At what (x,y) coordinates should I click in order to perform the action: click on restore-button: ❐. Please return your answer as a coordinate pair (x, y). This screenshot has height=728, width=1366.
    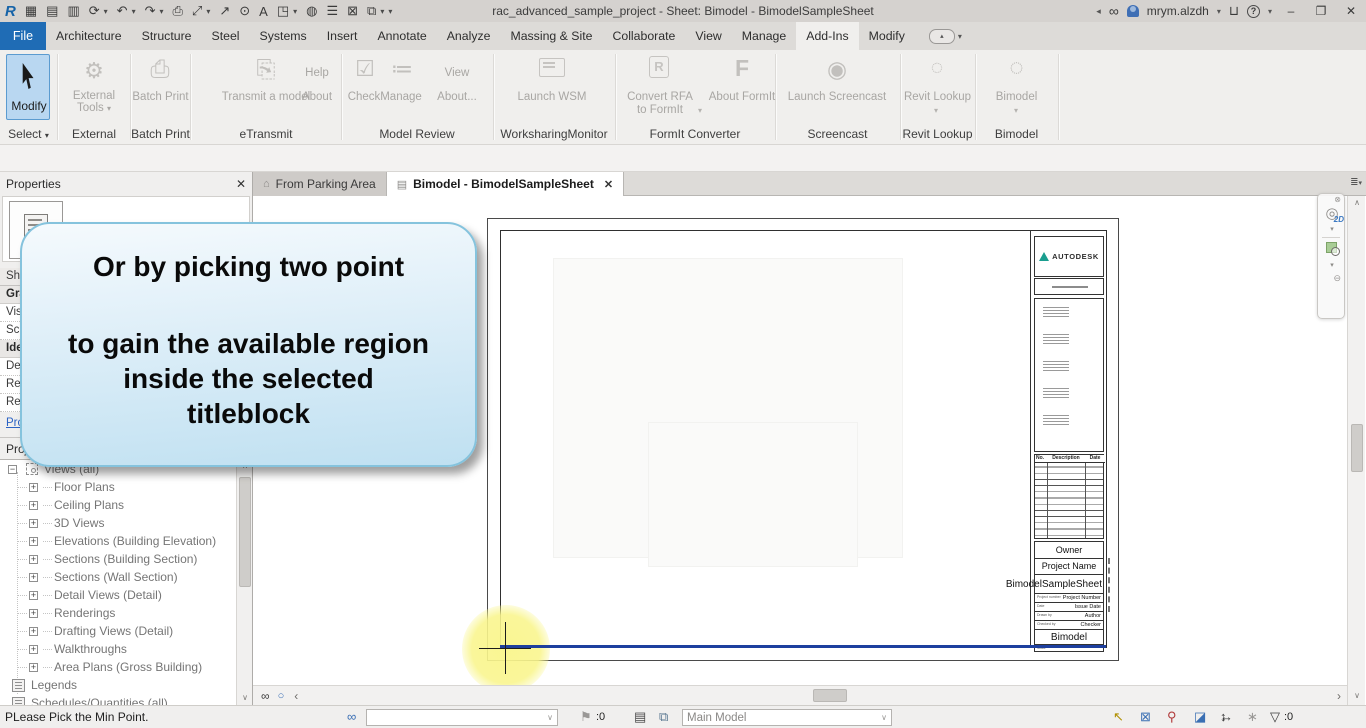
    Looking at the image, I should click on (1321, 11).